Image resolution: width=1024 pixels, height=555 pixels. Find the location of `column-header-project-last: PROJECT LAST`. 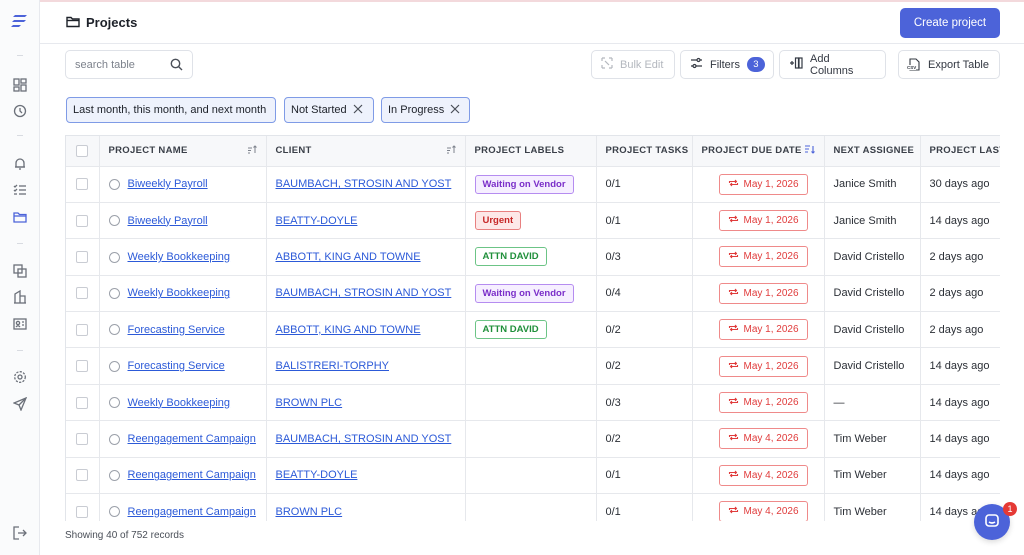

column-header-project-last: PROJECT LAST is located at coordinates (960, 151).